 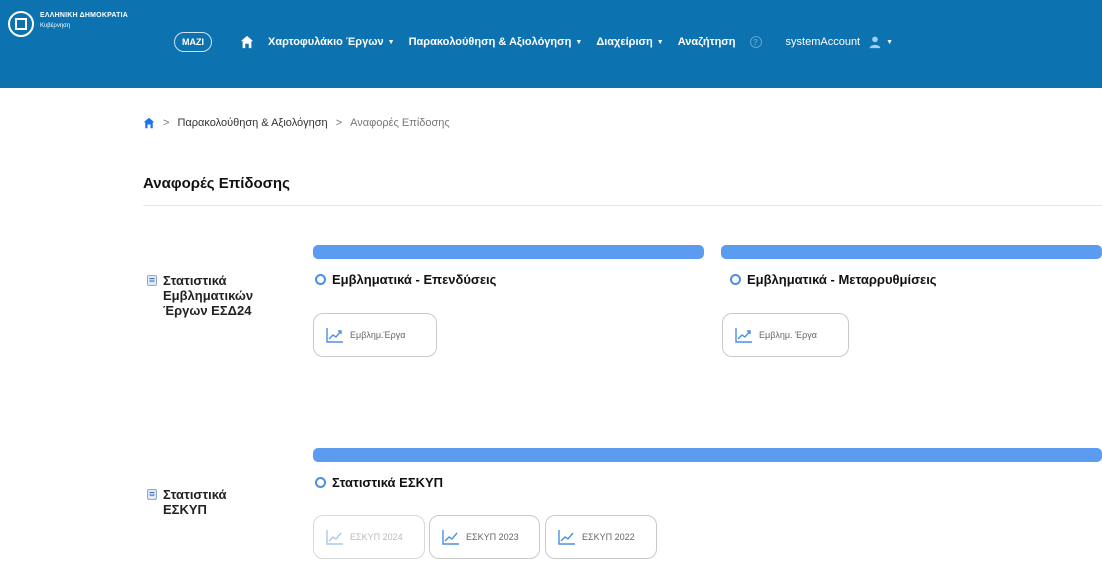 I want to click on page-title: Αναφορές Επίδοσης, so click(x=216, y=183).